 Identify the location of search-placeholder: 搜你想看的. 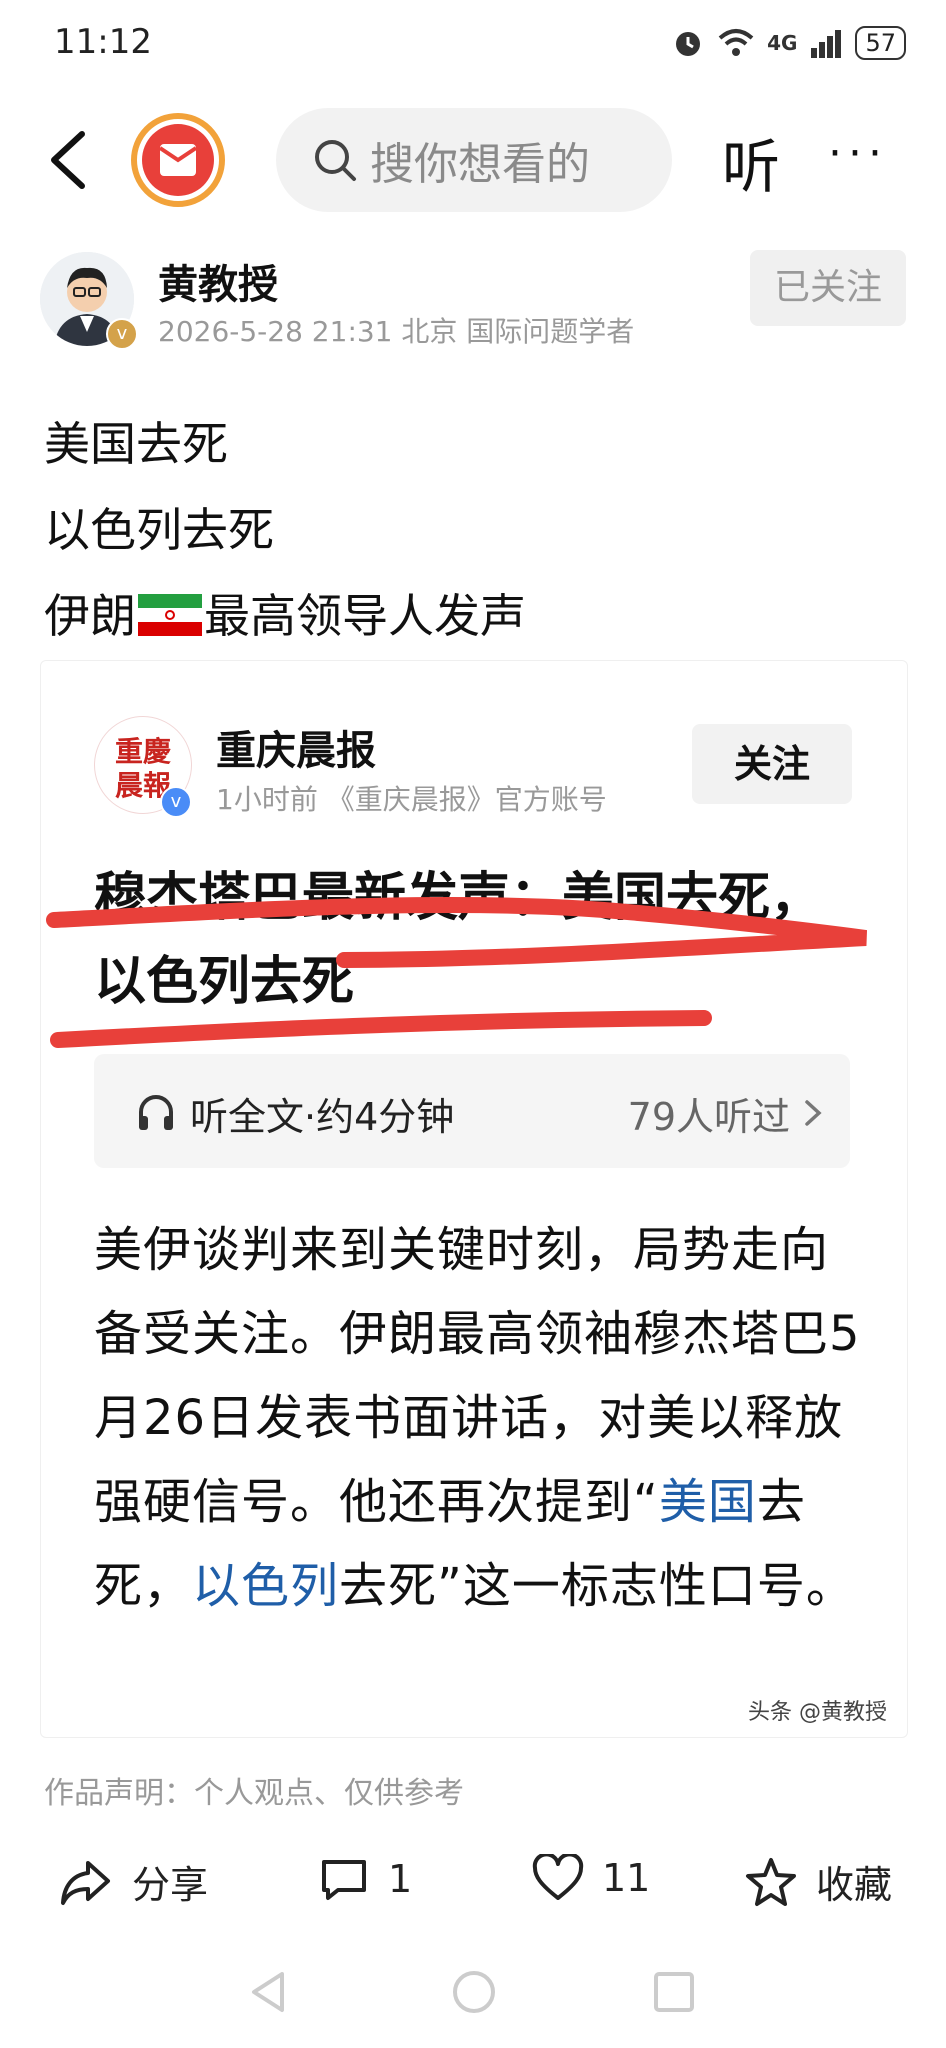
(480, 164).